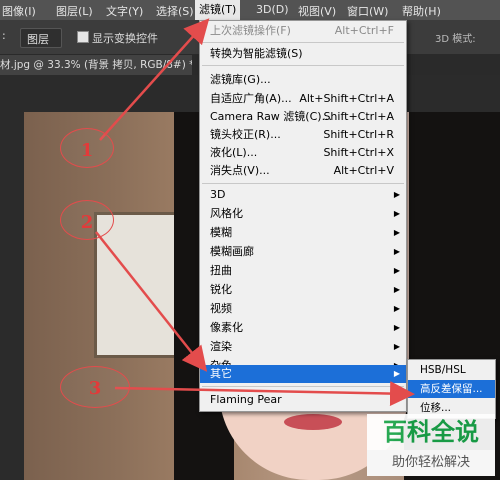  I want to click on menu-item-shortcut: Alt+Shift+Ctrl+A, so click(346, 98).